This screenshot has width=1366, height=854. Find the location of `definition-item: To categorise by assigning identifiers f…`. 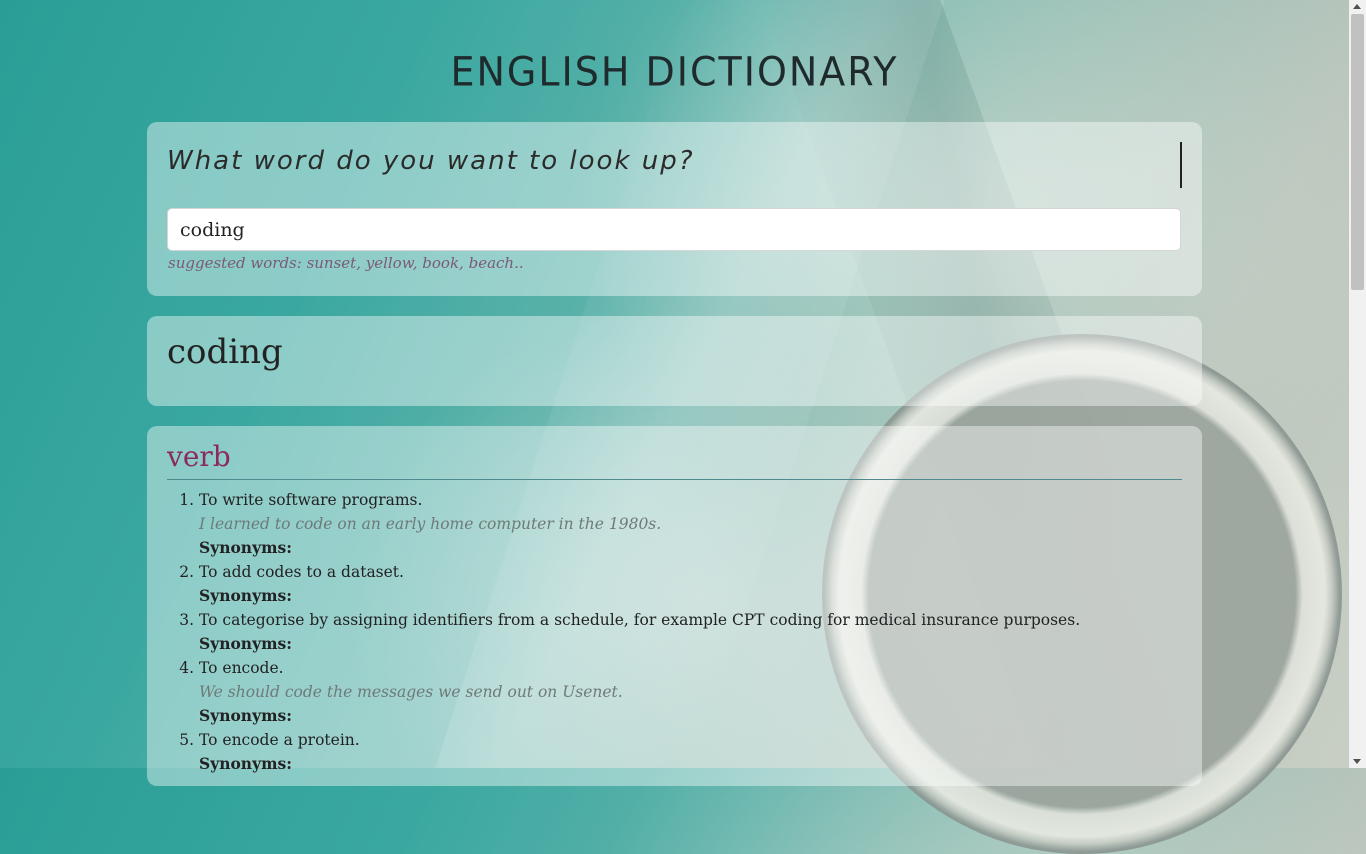

definition-item: To categorise by assigning identifiers f… is located at coordinates (689, 632).